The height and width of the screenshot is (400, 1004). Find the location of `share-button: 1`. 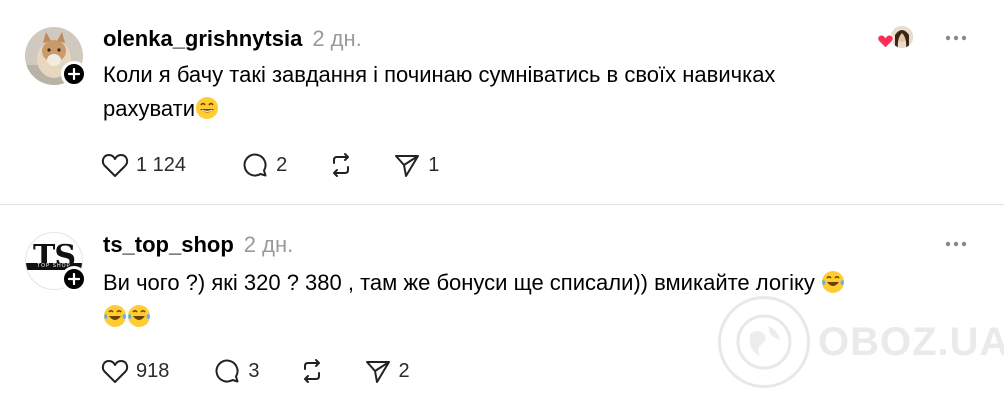

share-button: 1 is located at coordinates (416, 165).